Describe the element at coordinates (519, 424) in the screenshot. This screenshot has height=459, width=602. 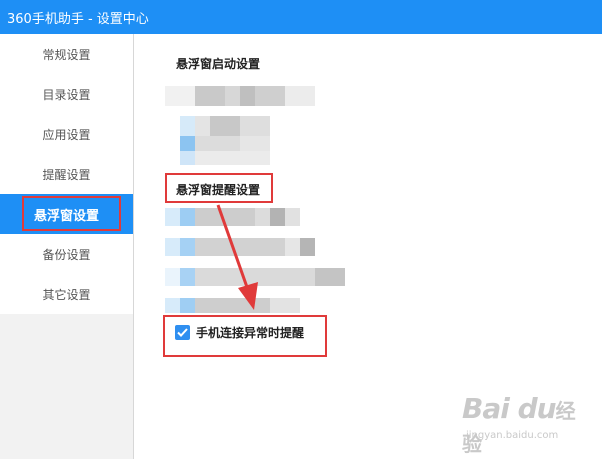
I see `watermark-brand: Bai du经验` at that location.